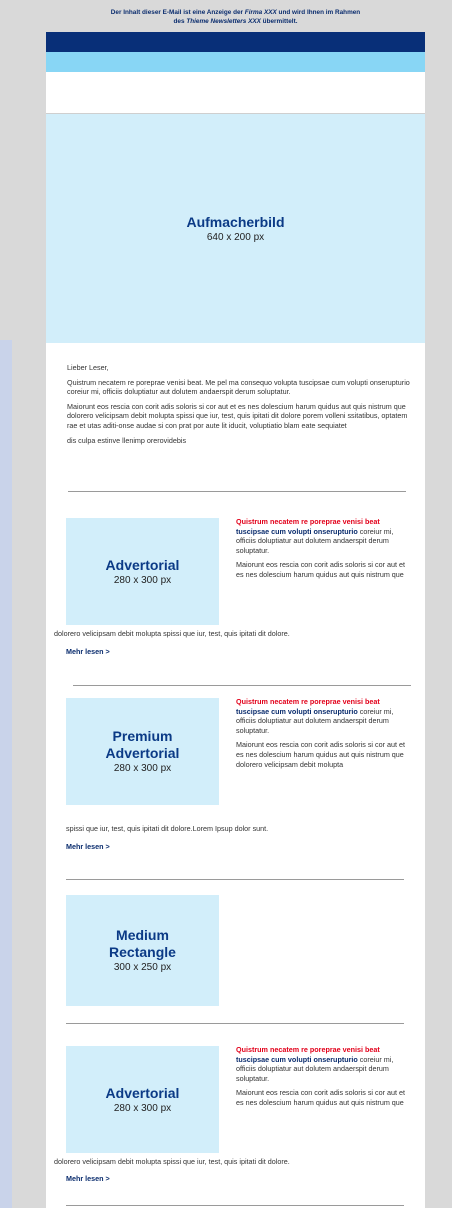 The width and height of the screenshot is (452, 1208). What do you see at coordinates (6, 774) in the screenshot?
I see `left-shade` at bounding box center [6, 774].